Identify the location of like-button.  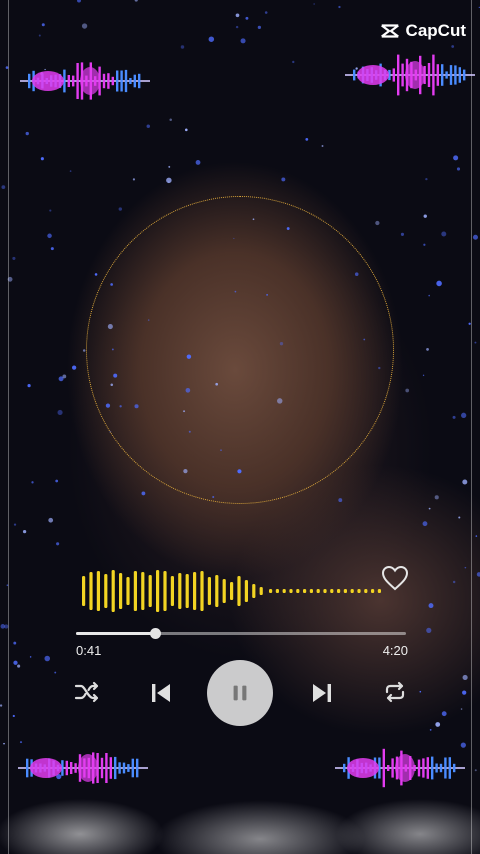
(395, 578).